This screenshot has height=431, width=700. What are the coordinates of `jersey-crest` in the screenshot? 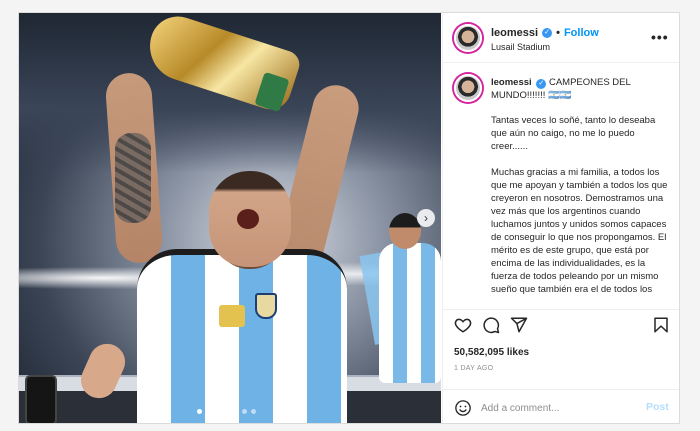 It's located at (266, 306).